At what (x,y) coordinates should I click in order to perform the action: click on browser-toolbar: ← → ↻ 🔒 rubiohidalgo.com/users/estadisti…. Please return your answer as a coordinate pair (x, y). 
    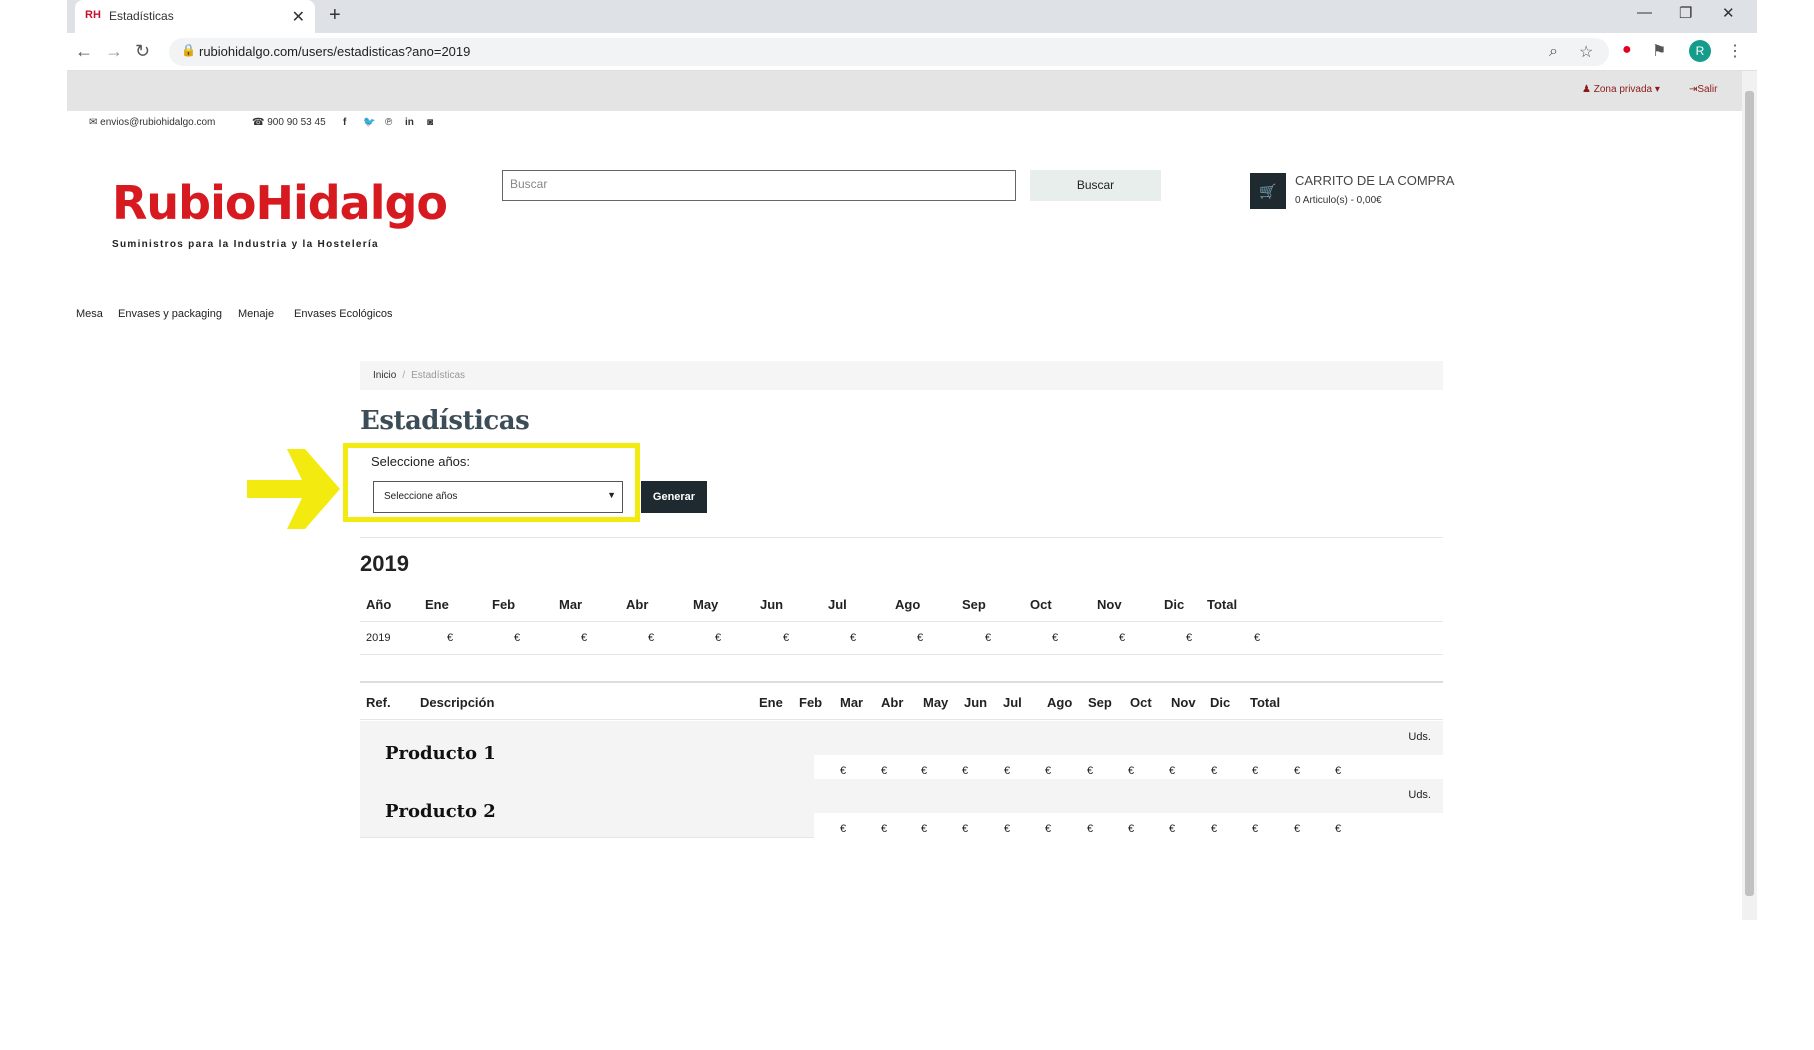
    Looking at the image, I should click on (912, 52).